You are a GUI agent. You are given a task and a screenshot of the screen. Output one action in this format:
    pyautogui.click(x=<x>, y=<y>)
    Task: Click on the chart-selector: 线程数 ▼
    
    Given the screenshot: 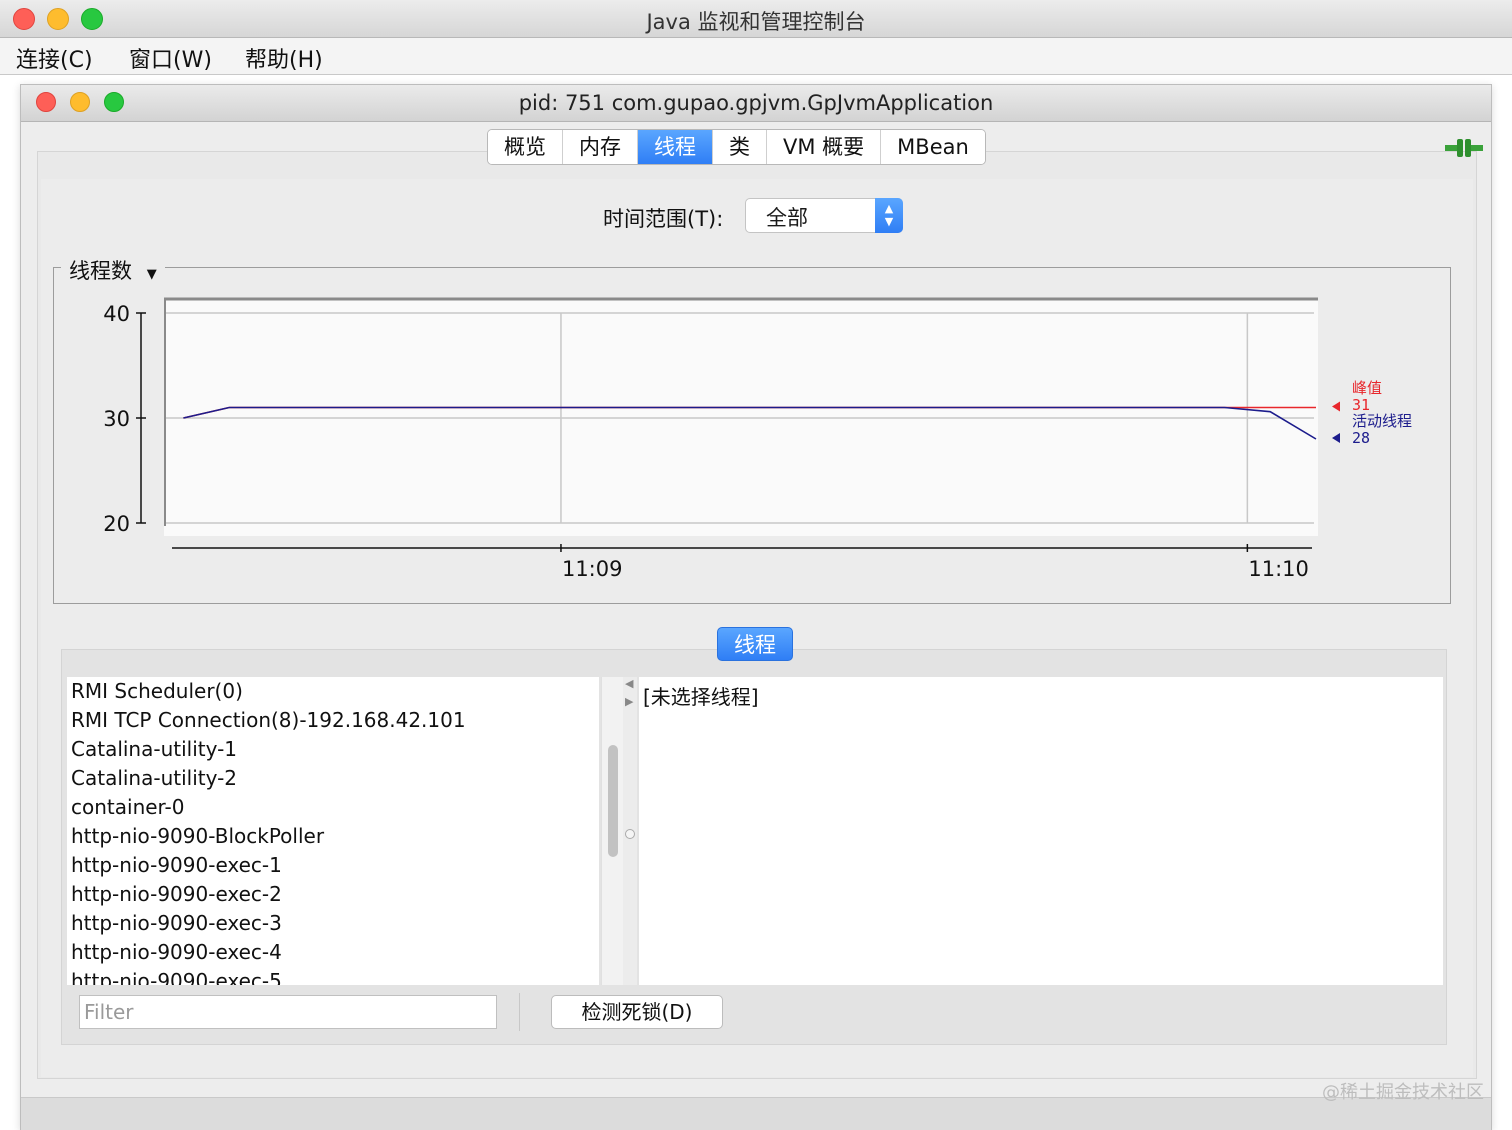 What is the action you would take?
    pyautogui.click(x=113, y=270)
    